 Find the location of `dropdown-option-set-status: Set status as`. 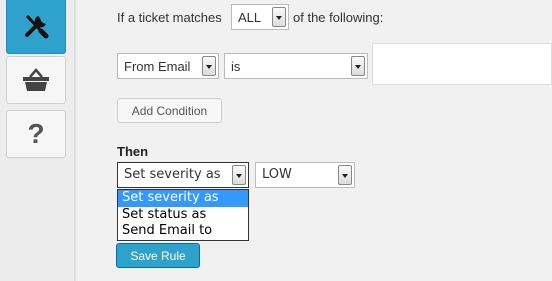

dropdown-option-set-status: Set status as is located at coordinates (183, 215).